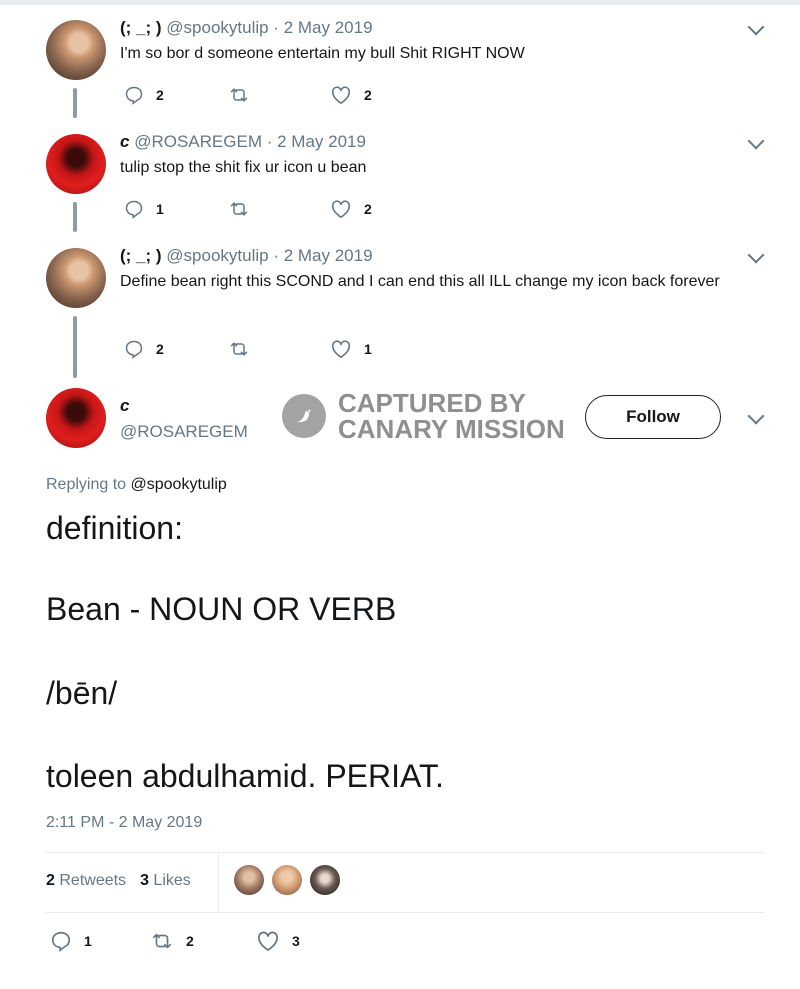 This screenshot has width=800, height=989. Describe the element at coordinates (432, 403) in the screenshot. I see `watermark-line-1: CAPTURED BY` at that location.